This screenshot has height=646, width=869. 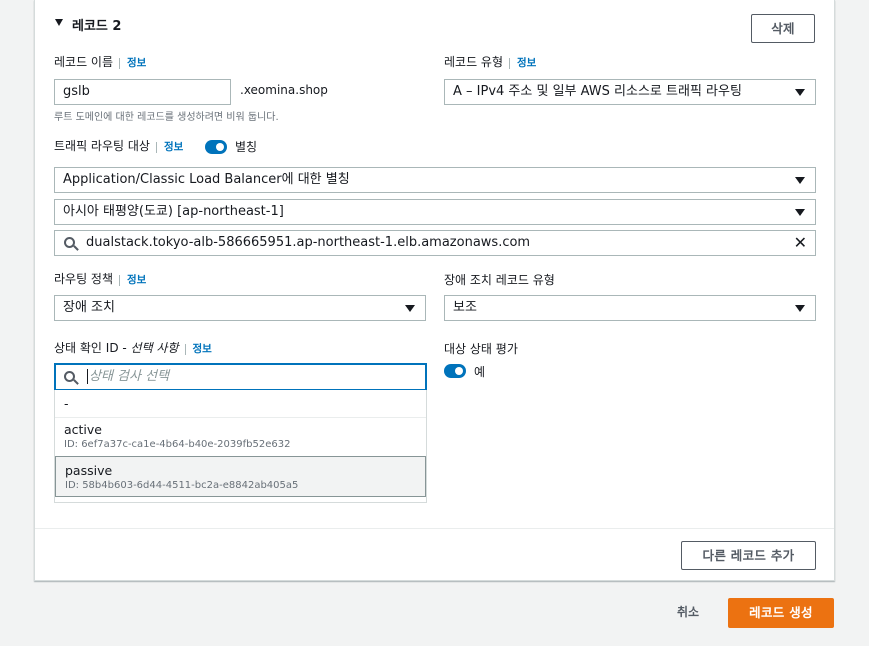 What do you see at coordinates (142, 92) in the screenshot?
I see `record-name-input: gslb` at bounding box center [142, 92].